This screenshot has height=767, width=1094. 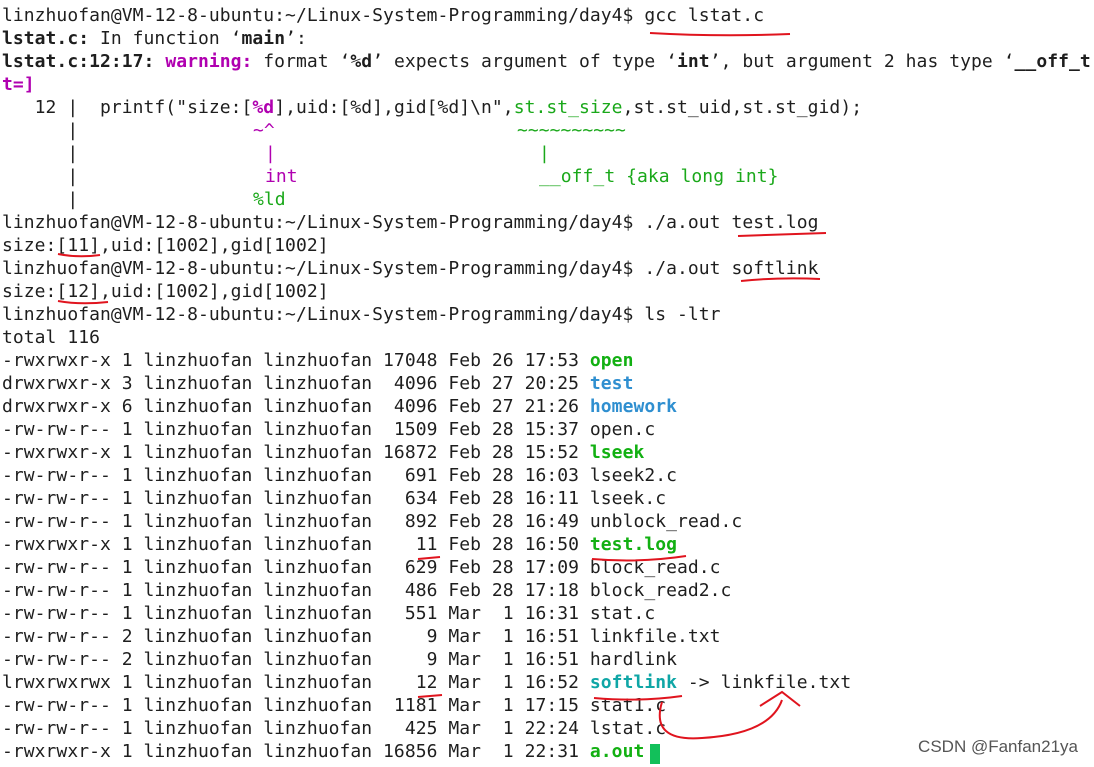 I want to click on compiler-note-line: lstat.c: In function ‘main’:, so click(x=154, y=38).